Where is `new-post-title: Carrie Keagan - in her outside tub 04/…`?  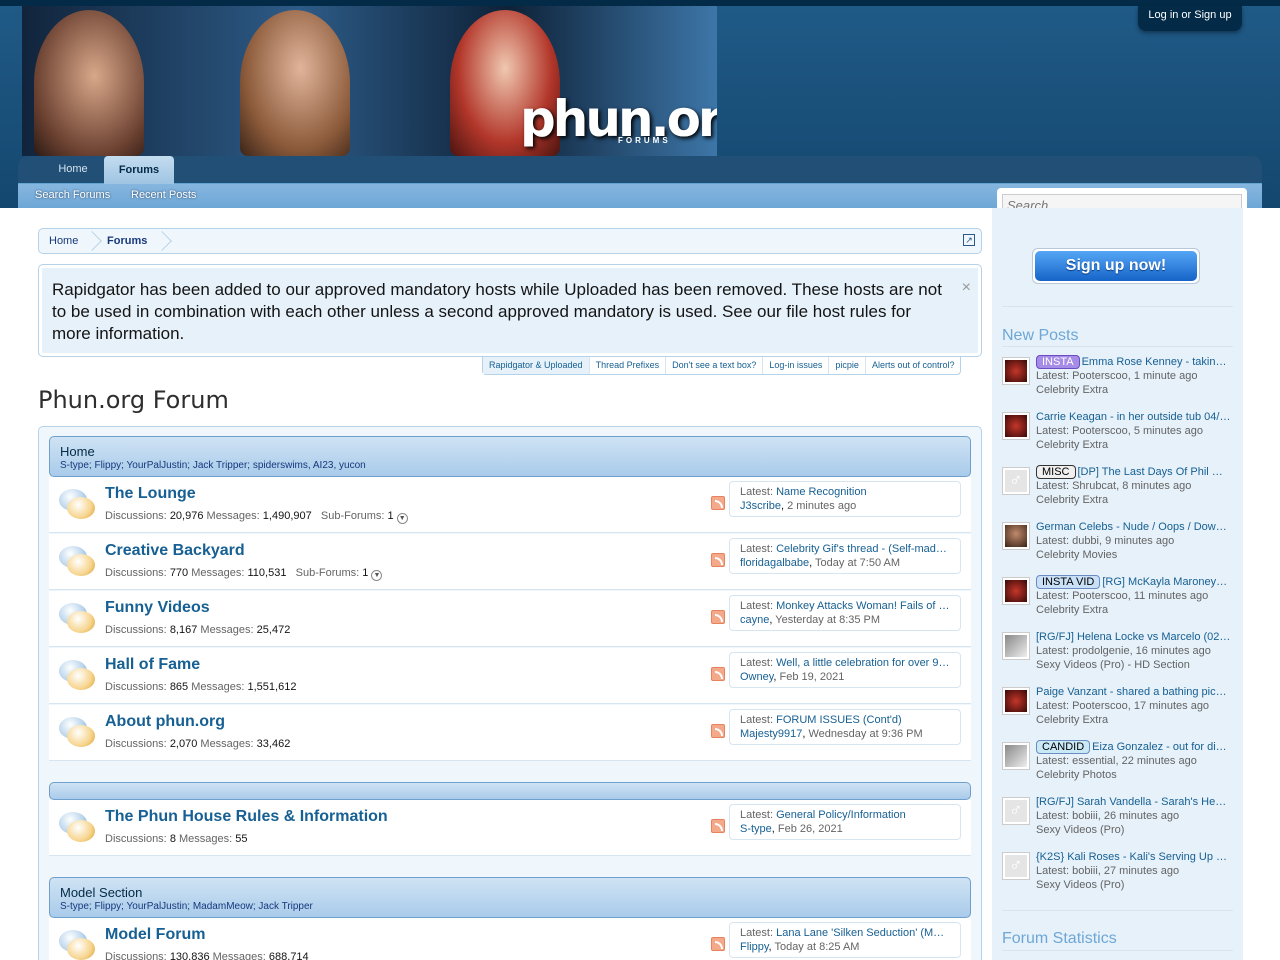 new-post-title: Carrie Keagan - in her outside tub 04/… is located at coordinates (1133, 417).